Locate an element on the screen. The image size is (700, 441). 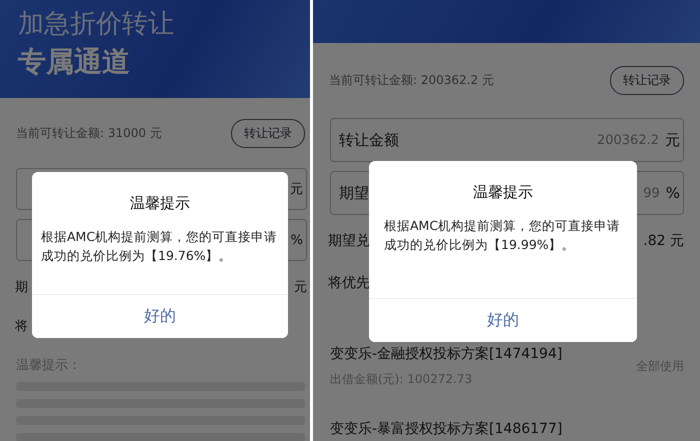
field-label: 期望 is located at coordinates (354, 193).